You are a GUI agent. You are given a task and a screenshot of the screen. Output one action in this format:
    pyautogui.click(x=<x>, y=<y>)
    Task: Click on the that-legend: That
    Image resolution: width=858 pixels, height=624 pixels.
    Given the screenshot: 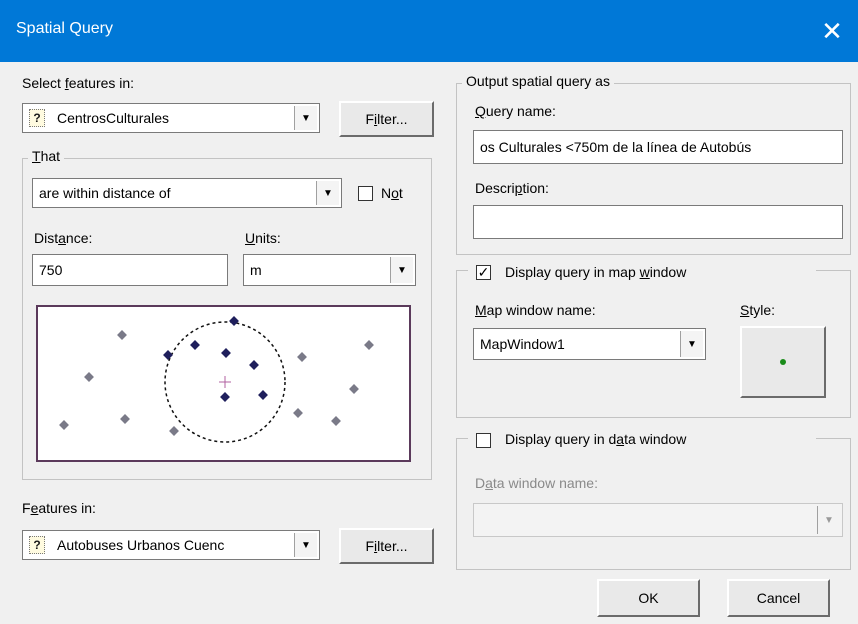 What is the action you would take?
    pyautogui.click(x=46, y=156)
    